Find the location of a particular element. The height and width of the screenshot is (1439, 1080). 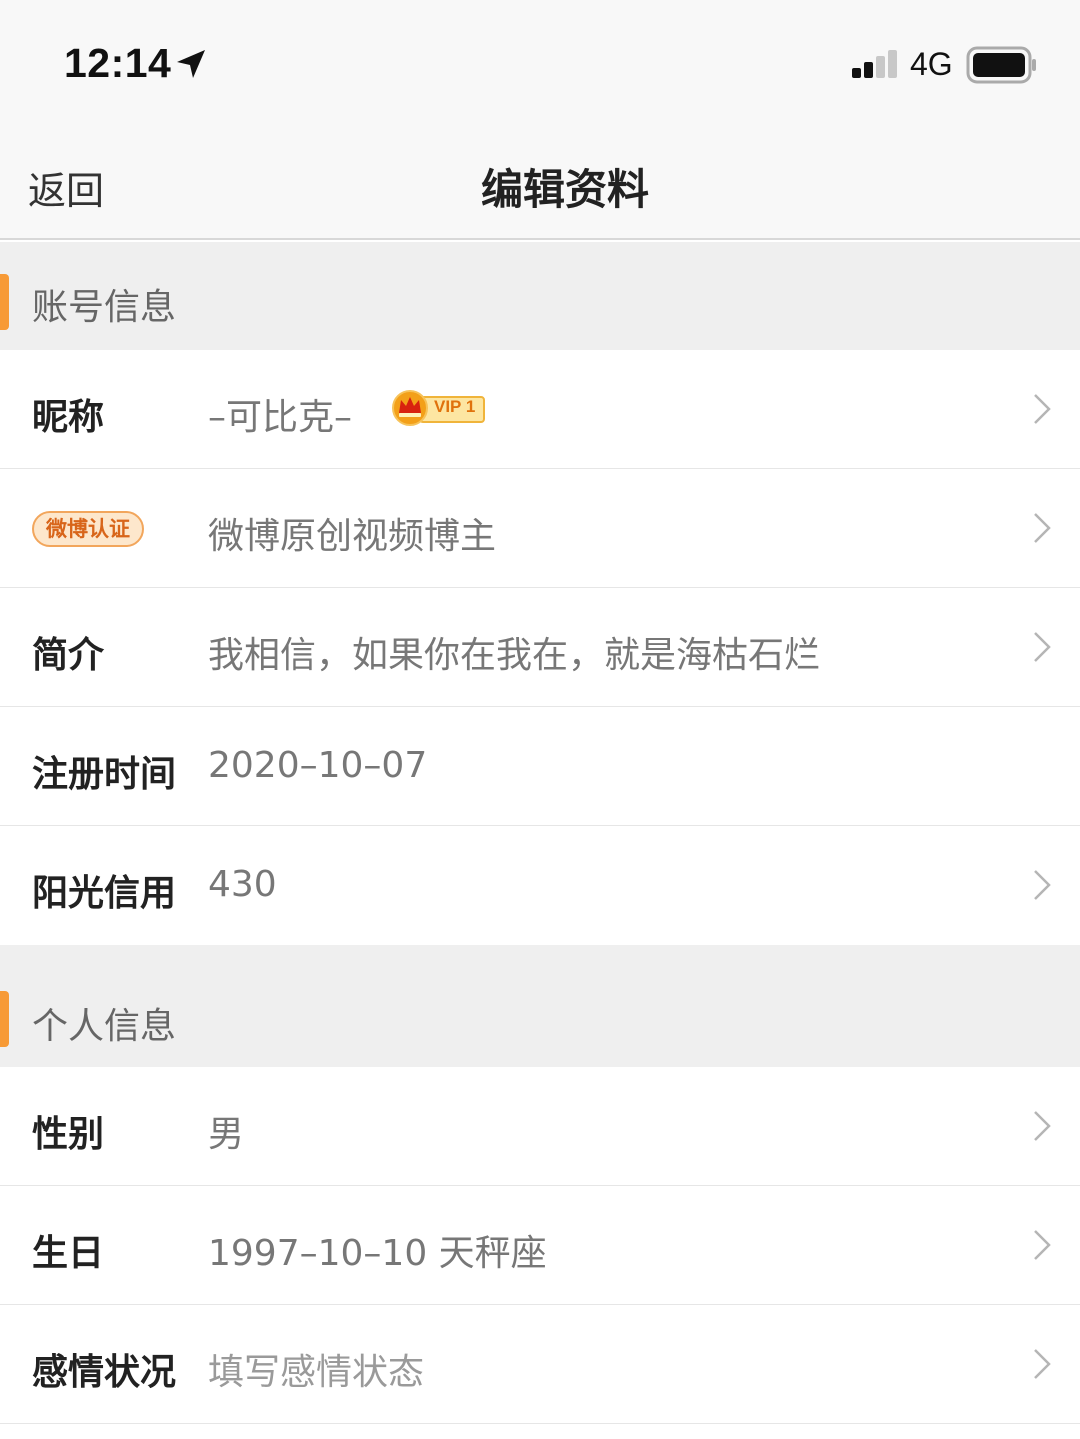

row-label: 注册时间 is located at coordinates (104, 774).